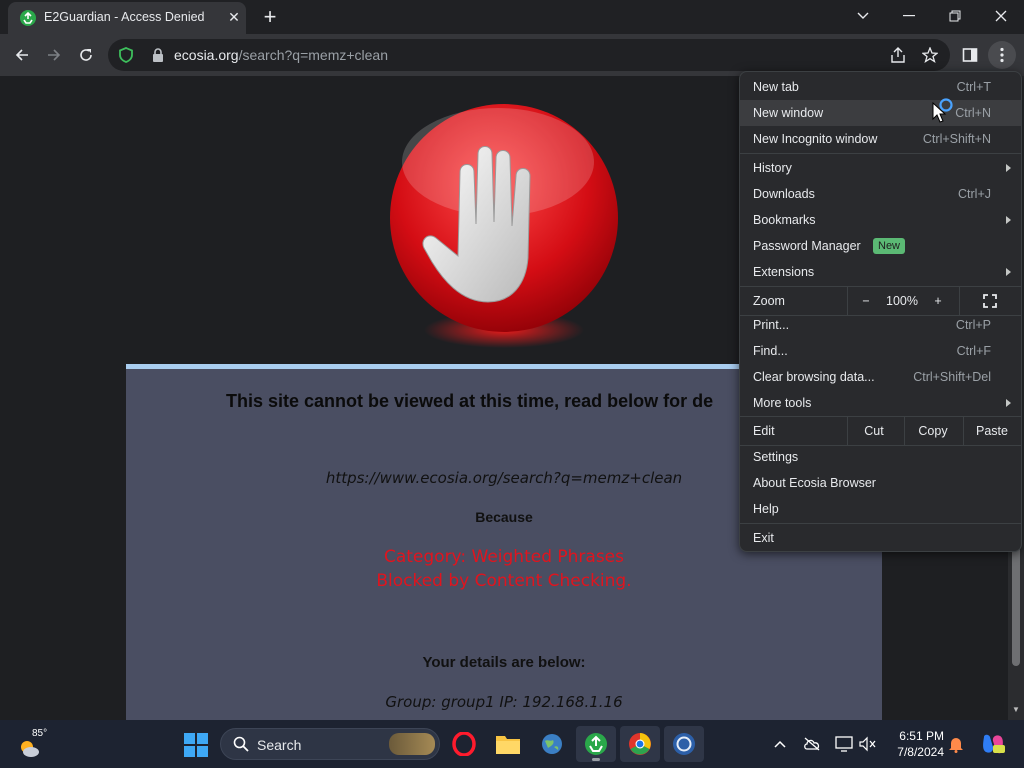  Describe the element at coordinates (868, 744) in the screenshot. I see `volume-muted-icon` at that location.